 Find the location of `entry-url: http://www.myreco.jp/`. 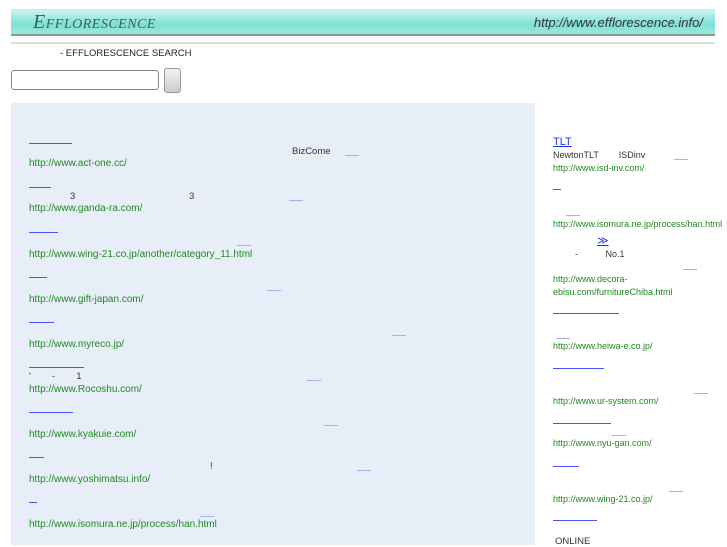

entry-url: http://www.myreco.jp/ is located at coordinates (76, 344).